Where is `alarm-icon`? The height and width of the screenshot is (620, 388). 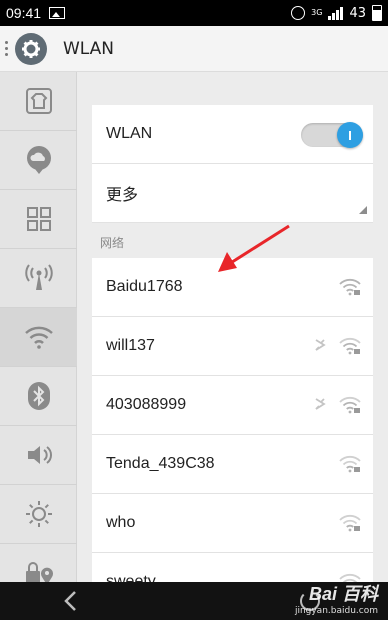
alarm-icon is located at coordinates (298, 13).